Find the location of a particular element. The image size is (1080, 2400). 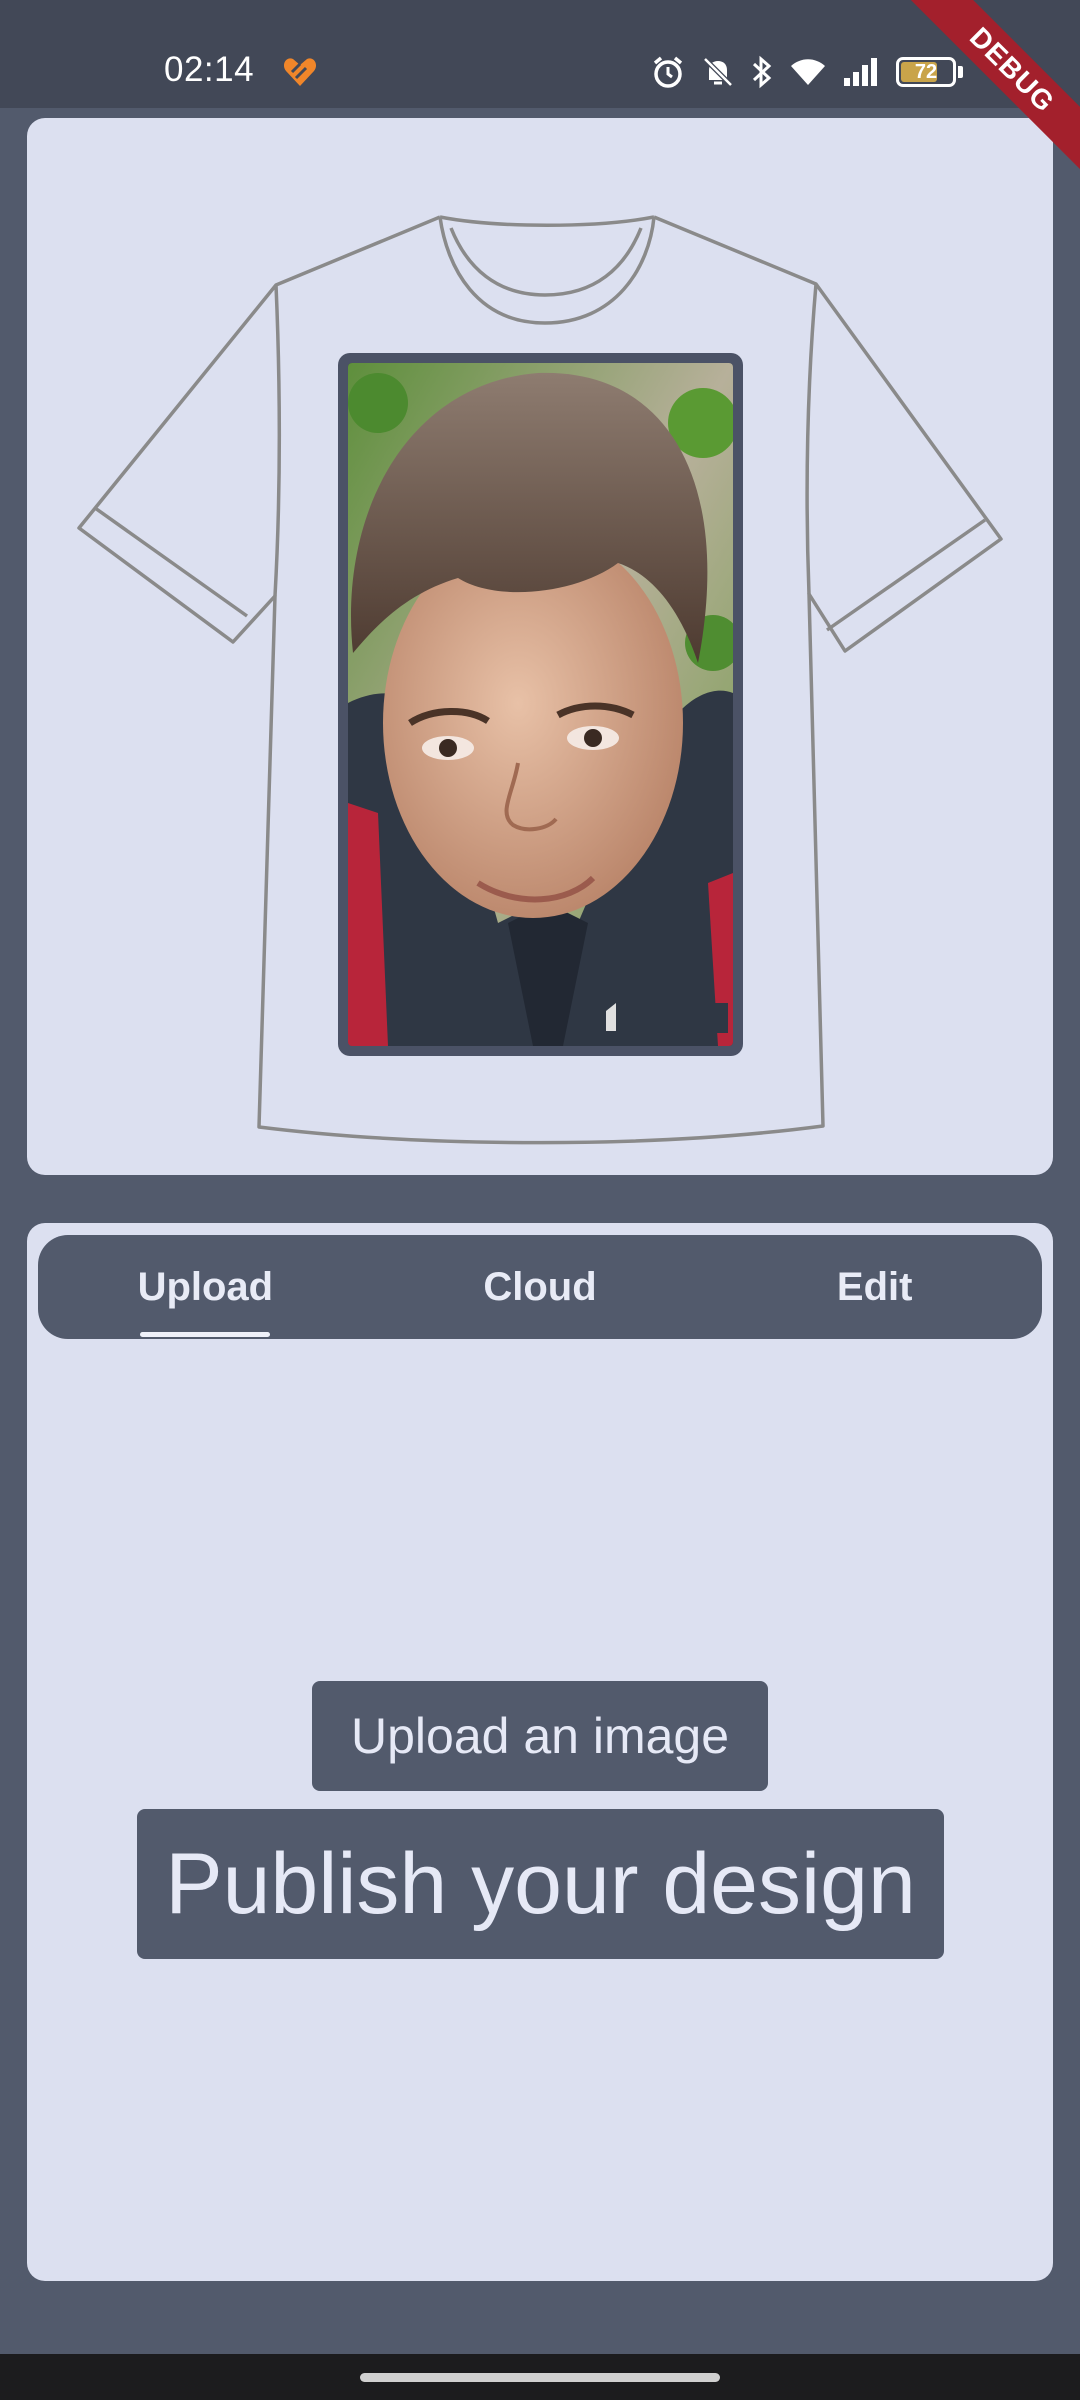

app-heart-icon is located at coordinates (300, 72).